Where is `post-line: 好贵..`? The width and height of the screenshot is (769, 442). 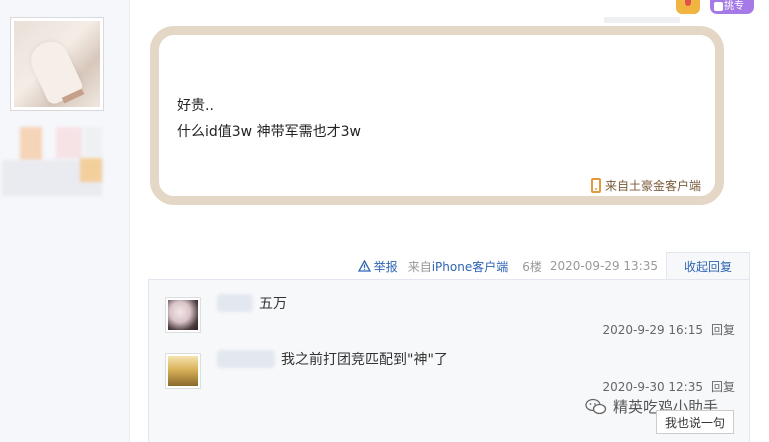
post-line: 好贵.. is located at coordinates (195, 106).